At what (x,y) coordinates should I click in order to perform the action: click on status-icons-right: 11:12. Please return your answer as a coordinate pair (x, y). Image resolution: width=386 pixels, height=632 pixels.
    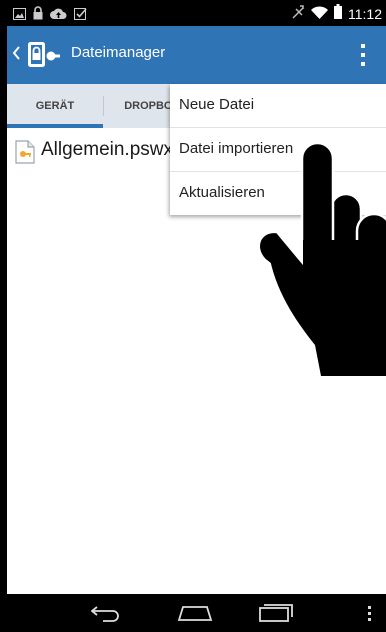
    Looking at the image, I should click on (336, 13).